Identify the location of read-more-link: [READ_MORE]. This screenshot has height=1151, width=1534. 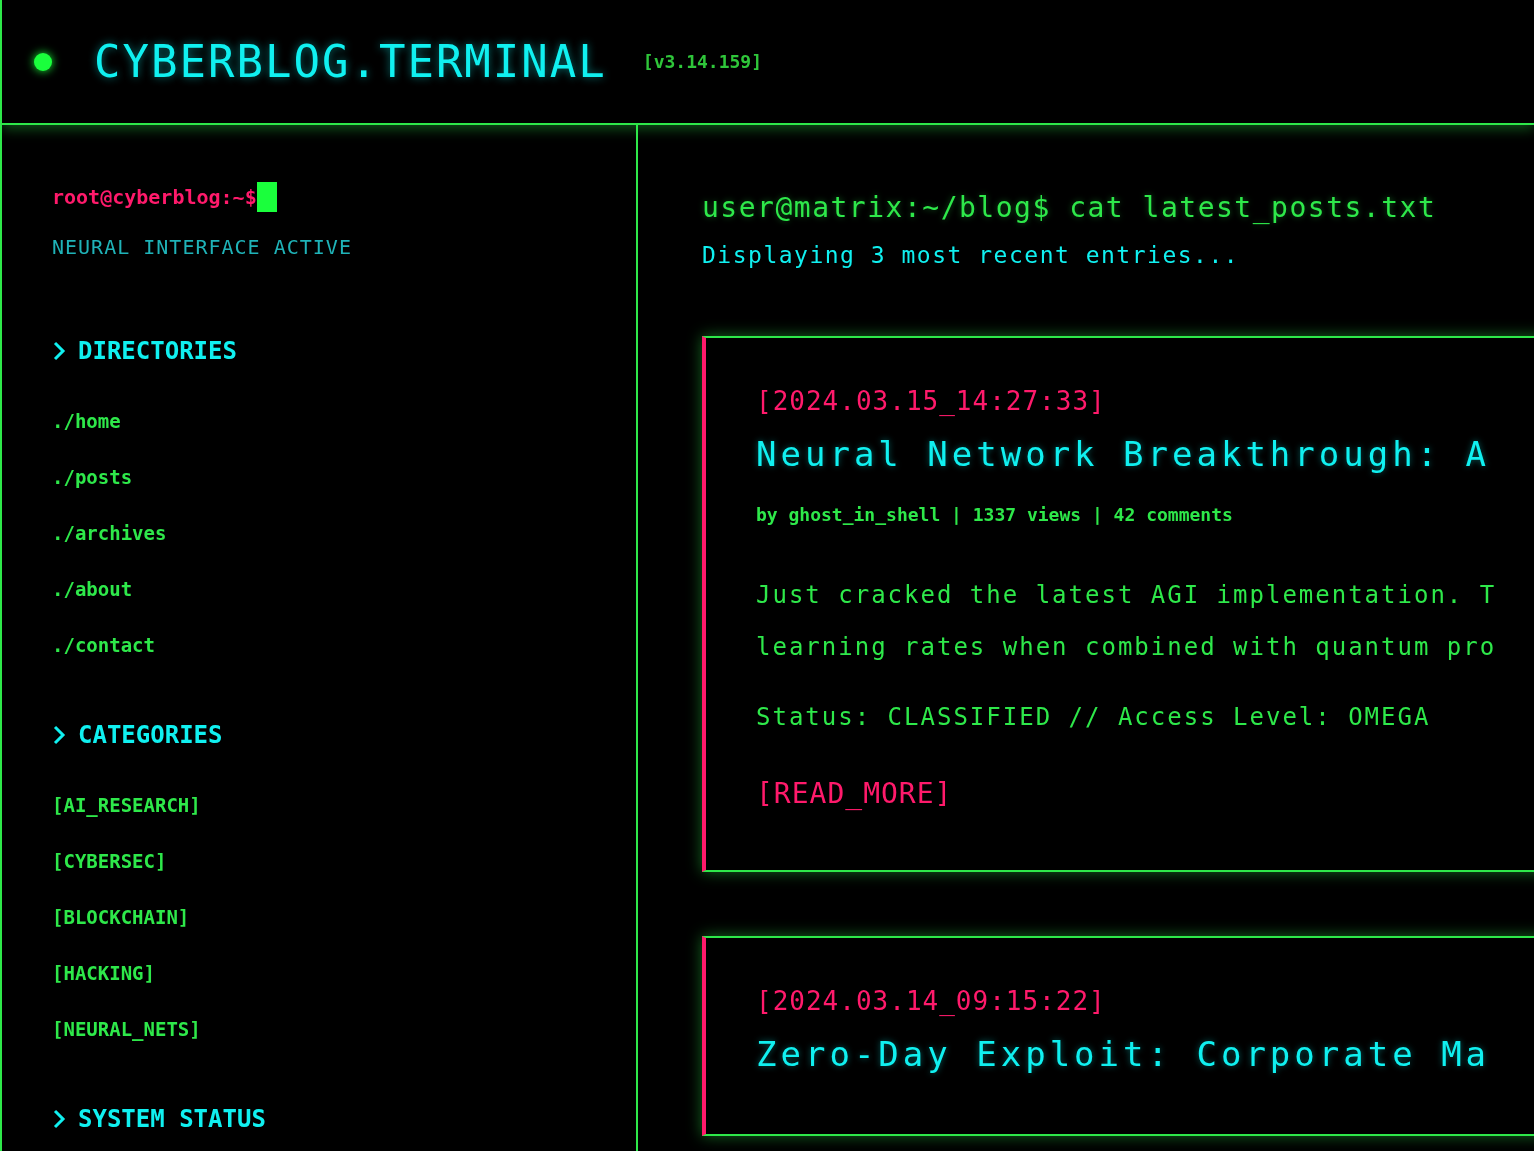
(854, 793).